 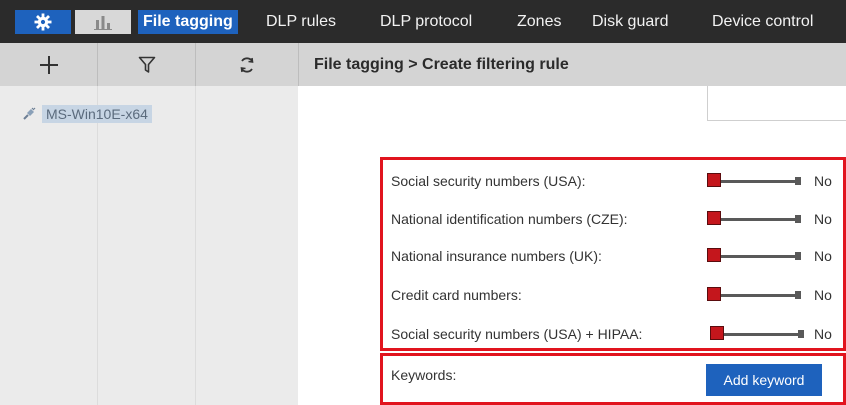 What do you see at coordinates (509, 219) in the screenshot?
I see `rule-label-national-id-cze: National identification numbers (CZE):` at bounding box center [509, 219].